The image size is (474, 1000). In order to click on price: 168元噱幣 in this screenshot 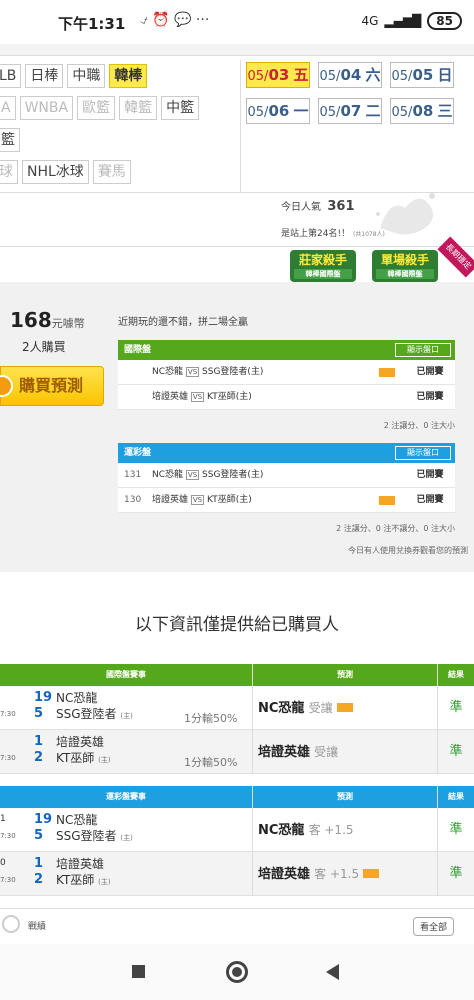, I will do `click(47, 320)`.